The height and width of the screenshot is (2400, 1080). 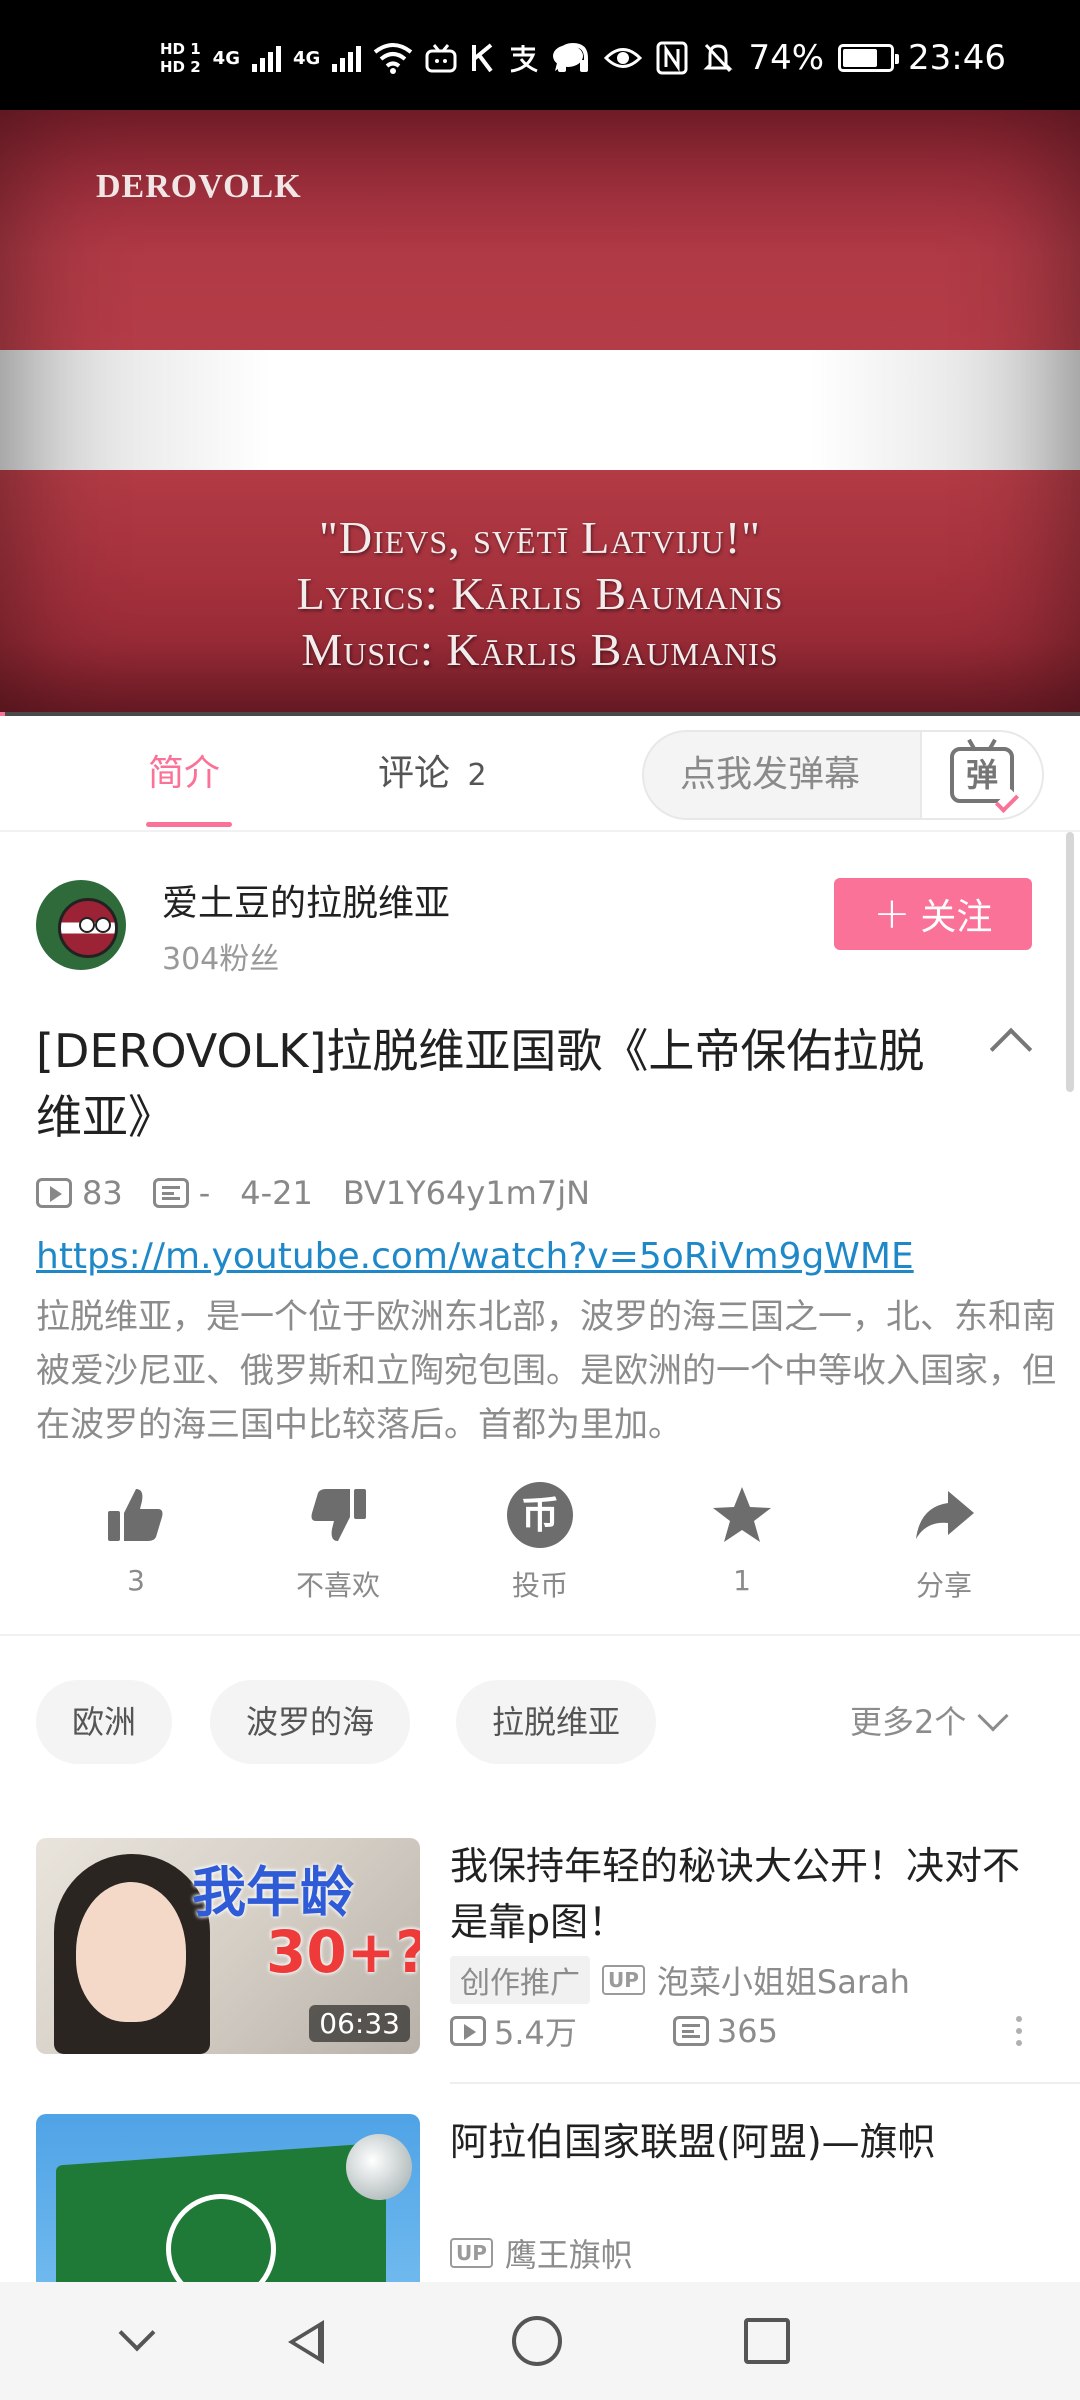 What do you see at coordinates (783, 1980) in the screenshot?
I see `rec-uploader: 泡菜小姐姐Sarah` at bounding box center [783, 1980].